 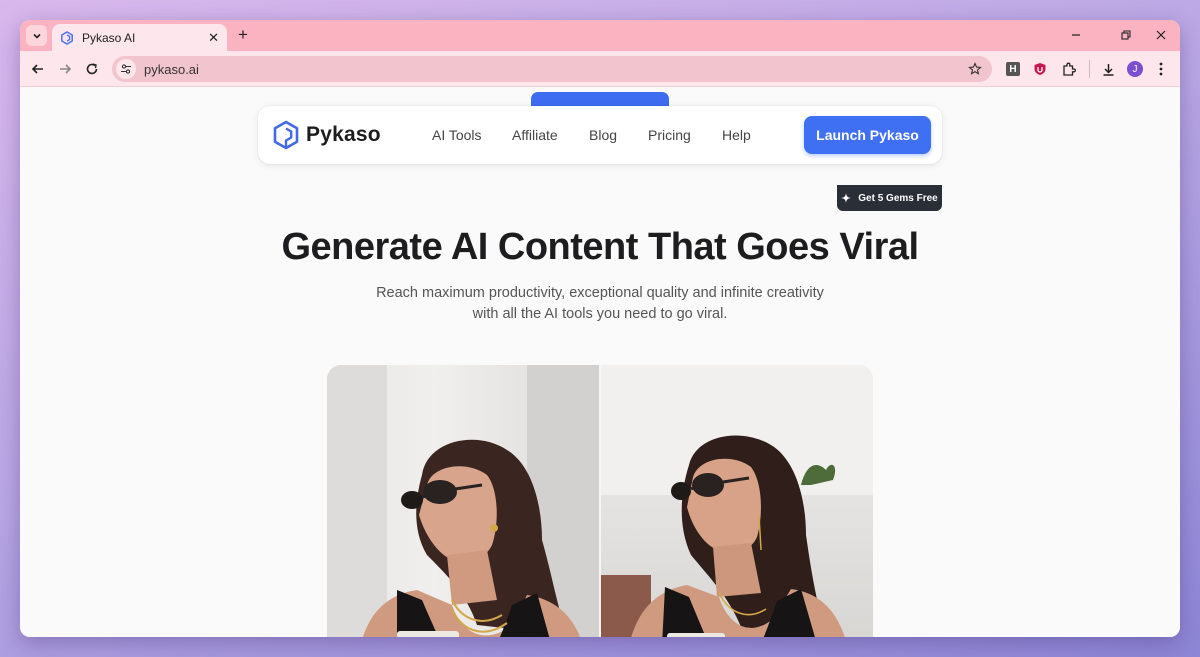 I want to click on tab-list-button, so click(x=36, y=35).